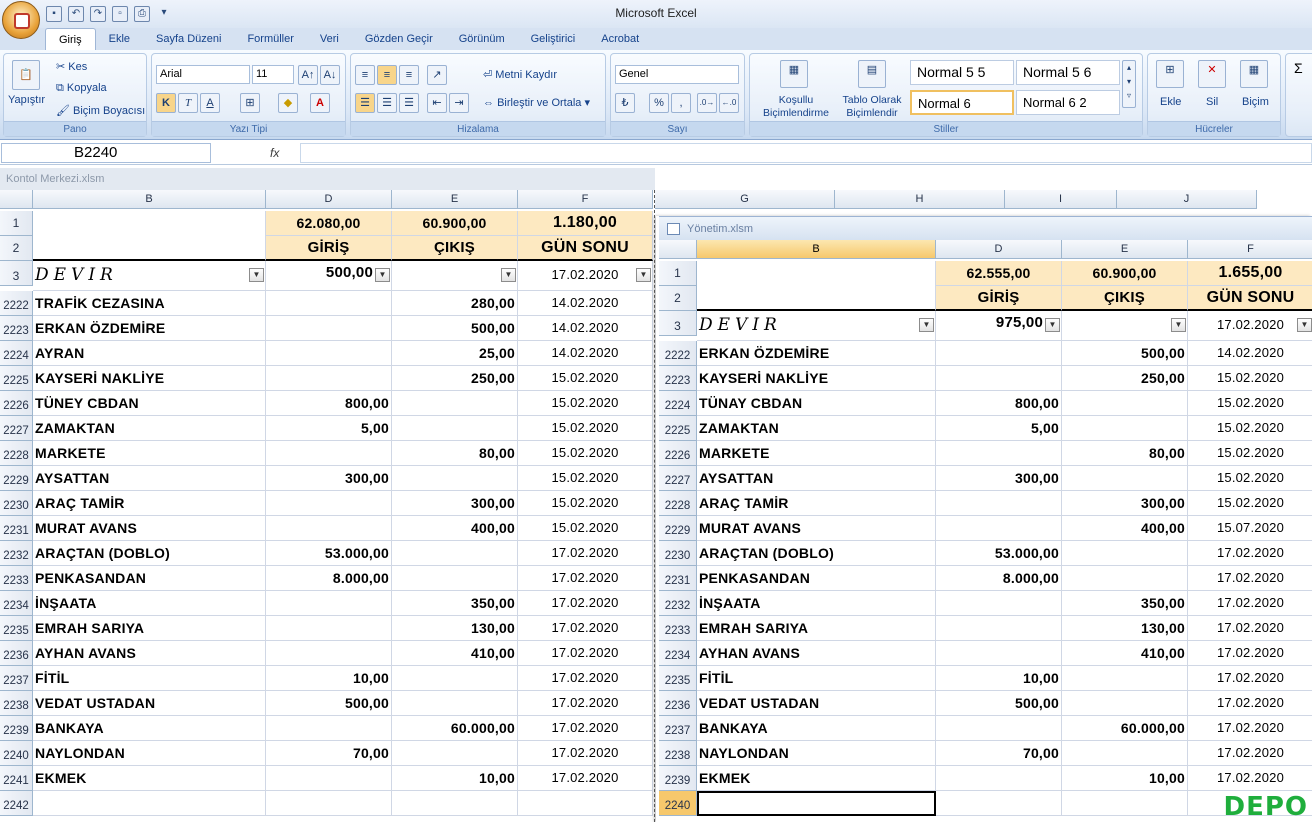 The width and height of the screenshot is (1312, 822). Describe the element at coordinates (553, 39) in the screenshot. I see `tab-7: Geliştirici` at that location.